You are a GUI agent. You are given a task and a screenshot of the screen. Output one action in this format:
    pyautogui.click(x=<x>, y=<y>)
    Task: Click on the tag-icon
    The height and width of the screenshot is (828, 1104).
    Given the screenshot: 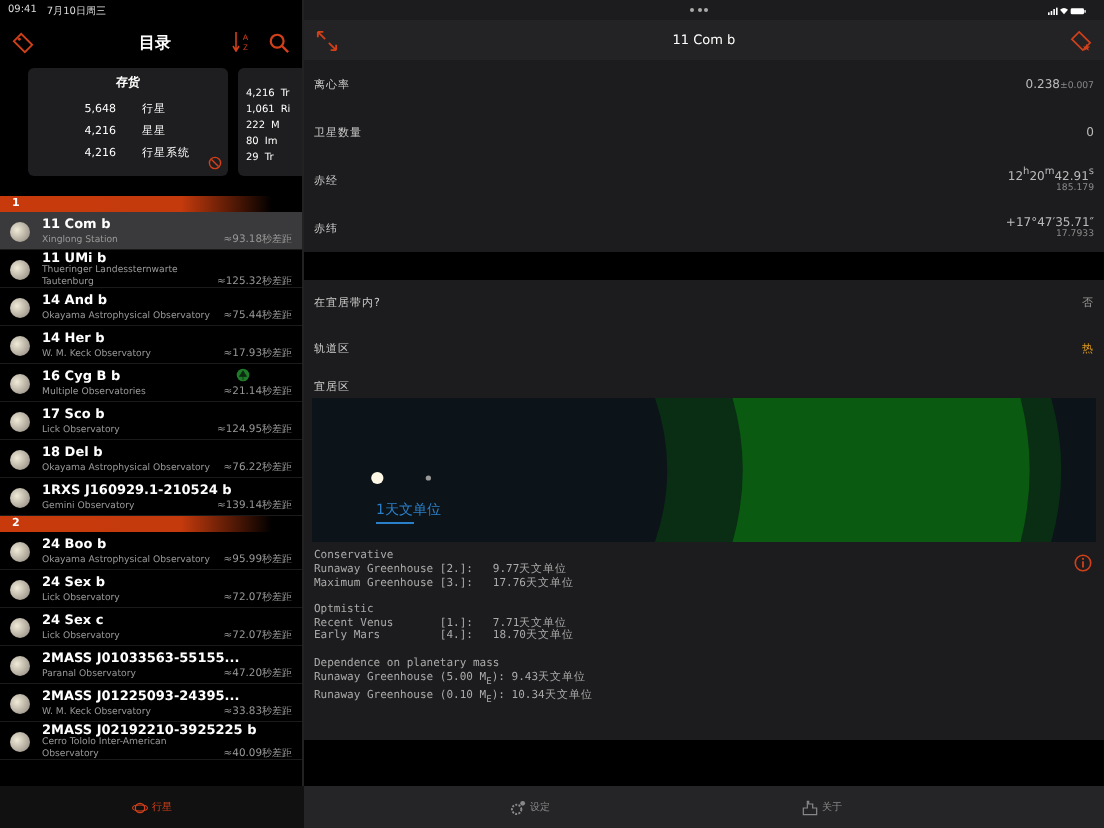 What is the action you would take?
    pyautogui.click(x=23, y=42)
    